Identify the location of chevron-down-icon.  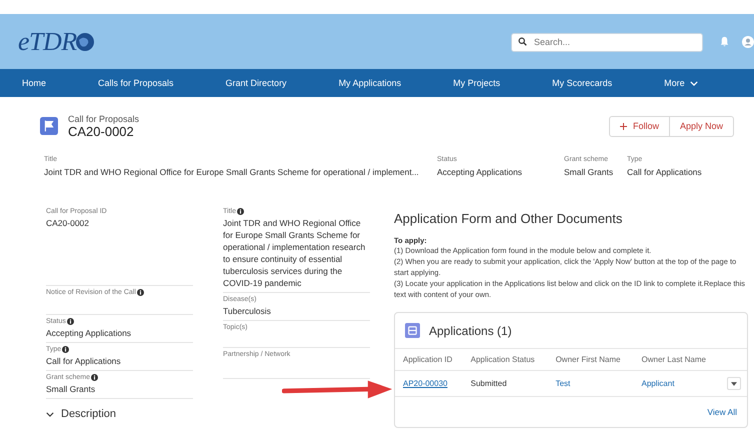
(694, 83).